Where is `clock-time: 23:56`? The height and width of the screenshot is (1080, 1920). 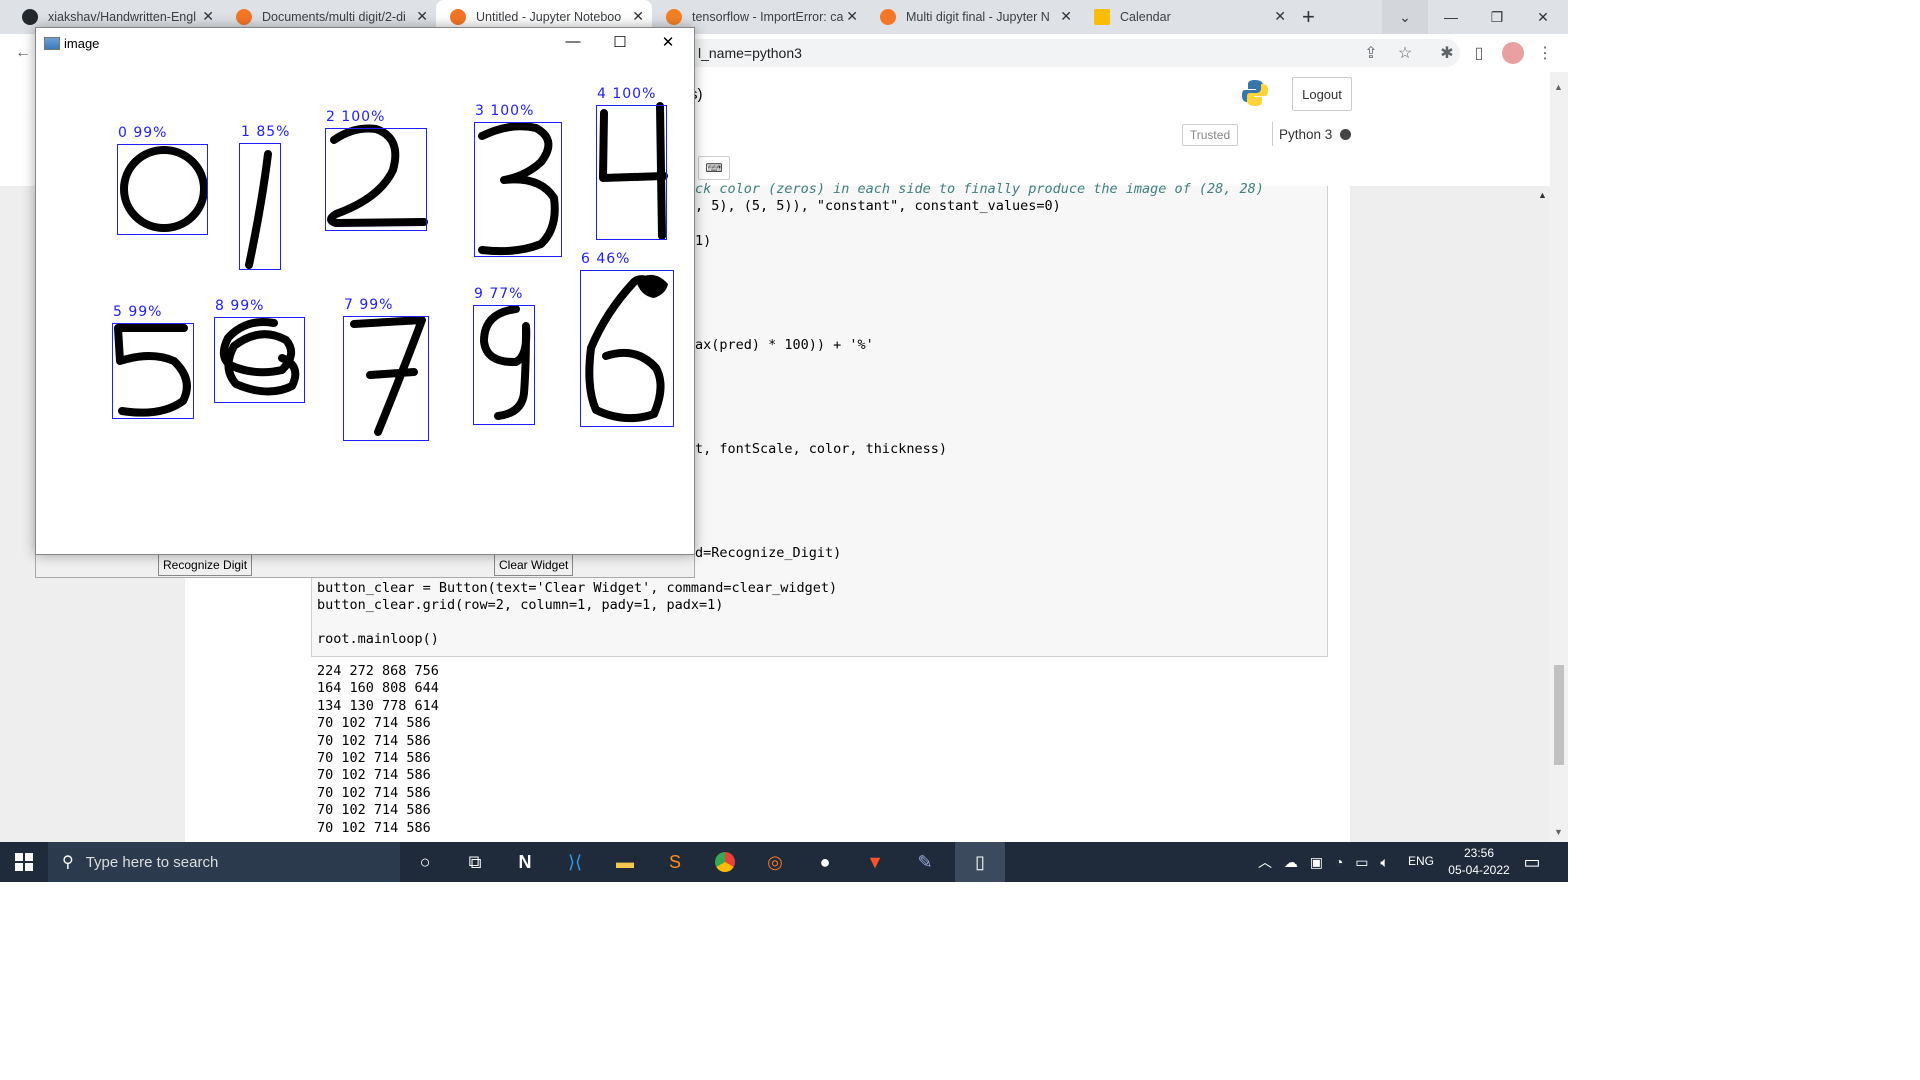
clock-time: 23:56 is located at coordinates (1479, 853).